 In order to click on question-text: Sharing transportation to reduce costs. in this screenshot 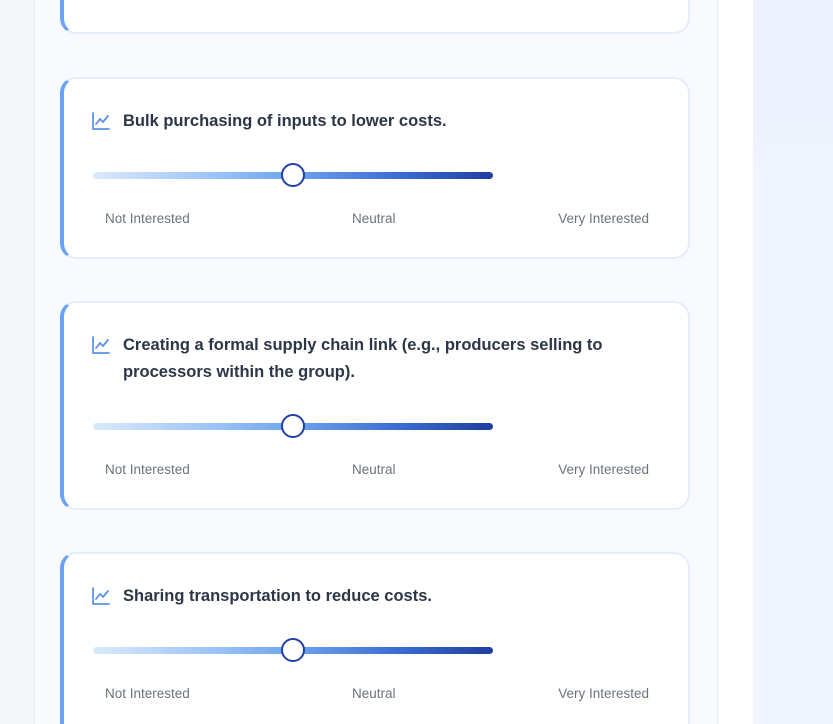, I will do `click(277, 596)`.